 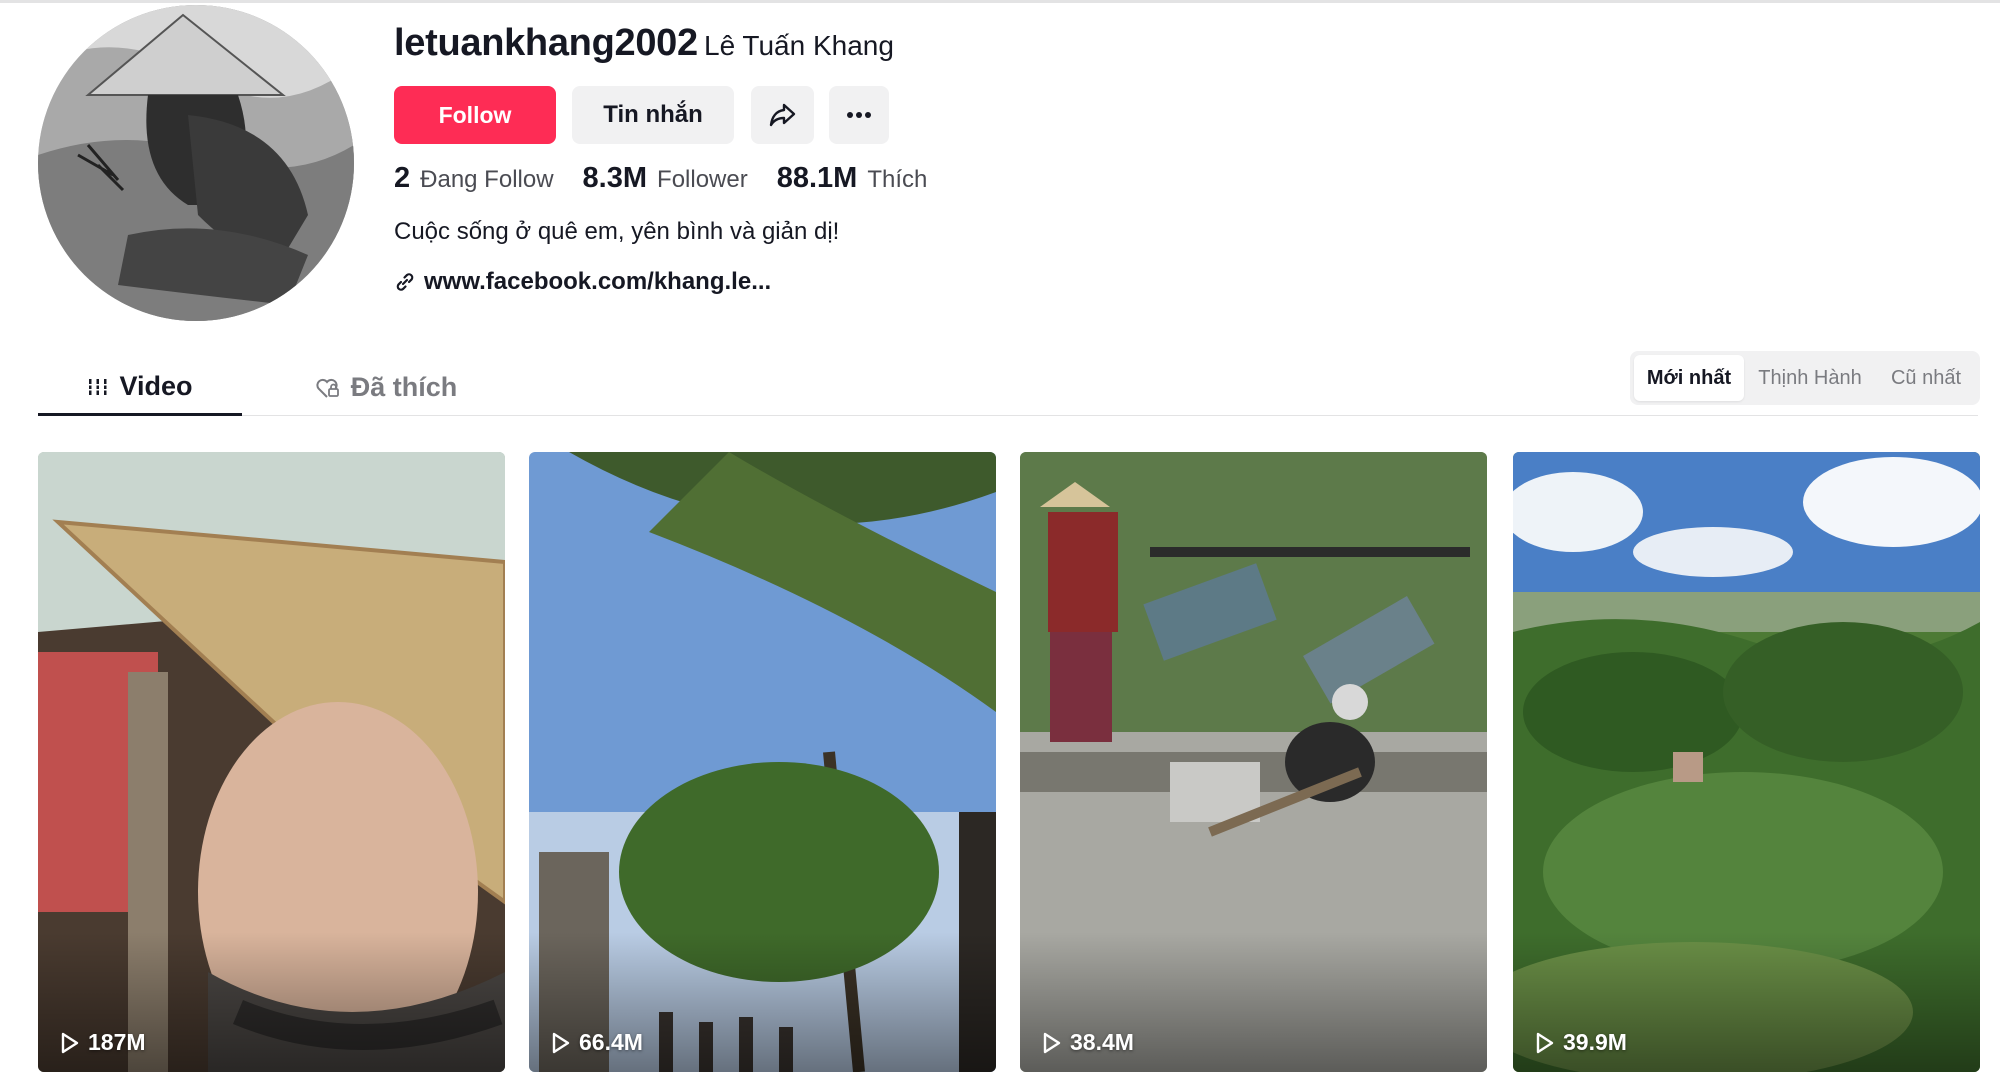 What do you see at coordinates (475, 115) in the screenshot?
I see `follow-button: Follow` at bounding box center [475, 115].